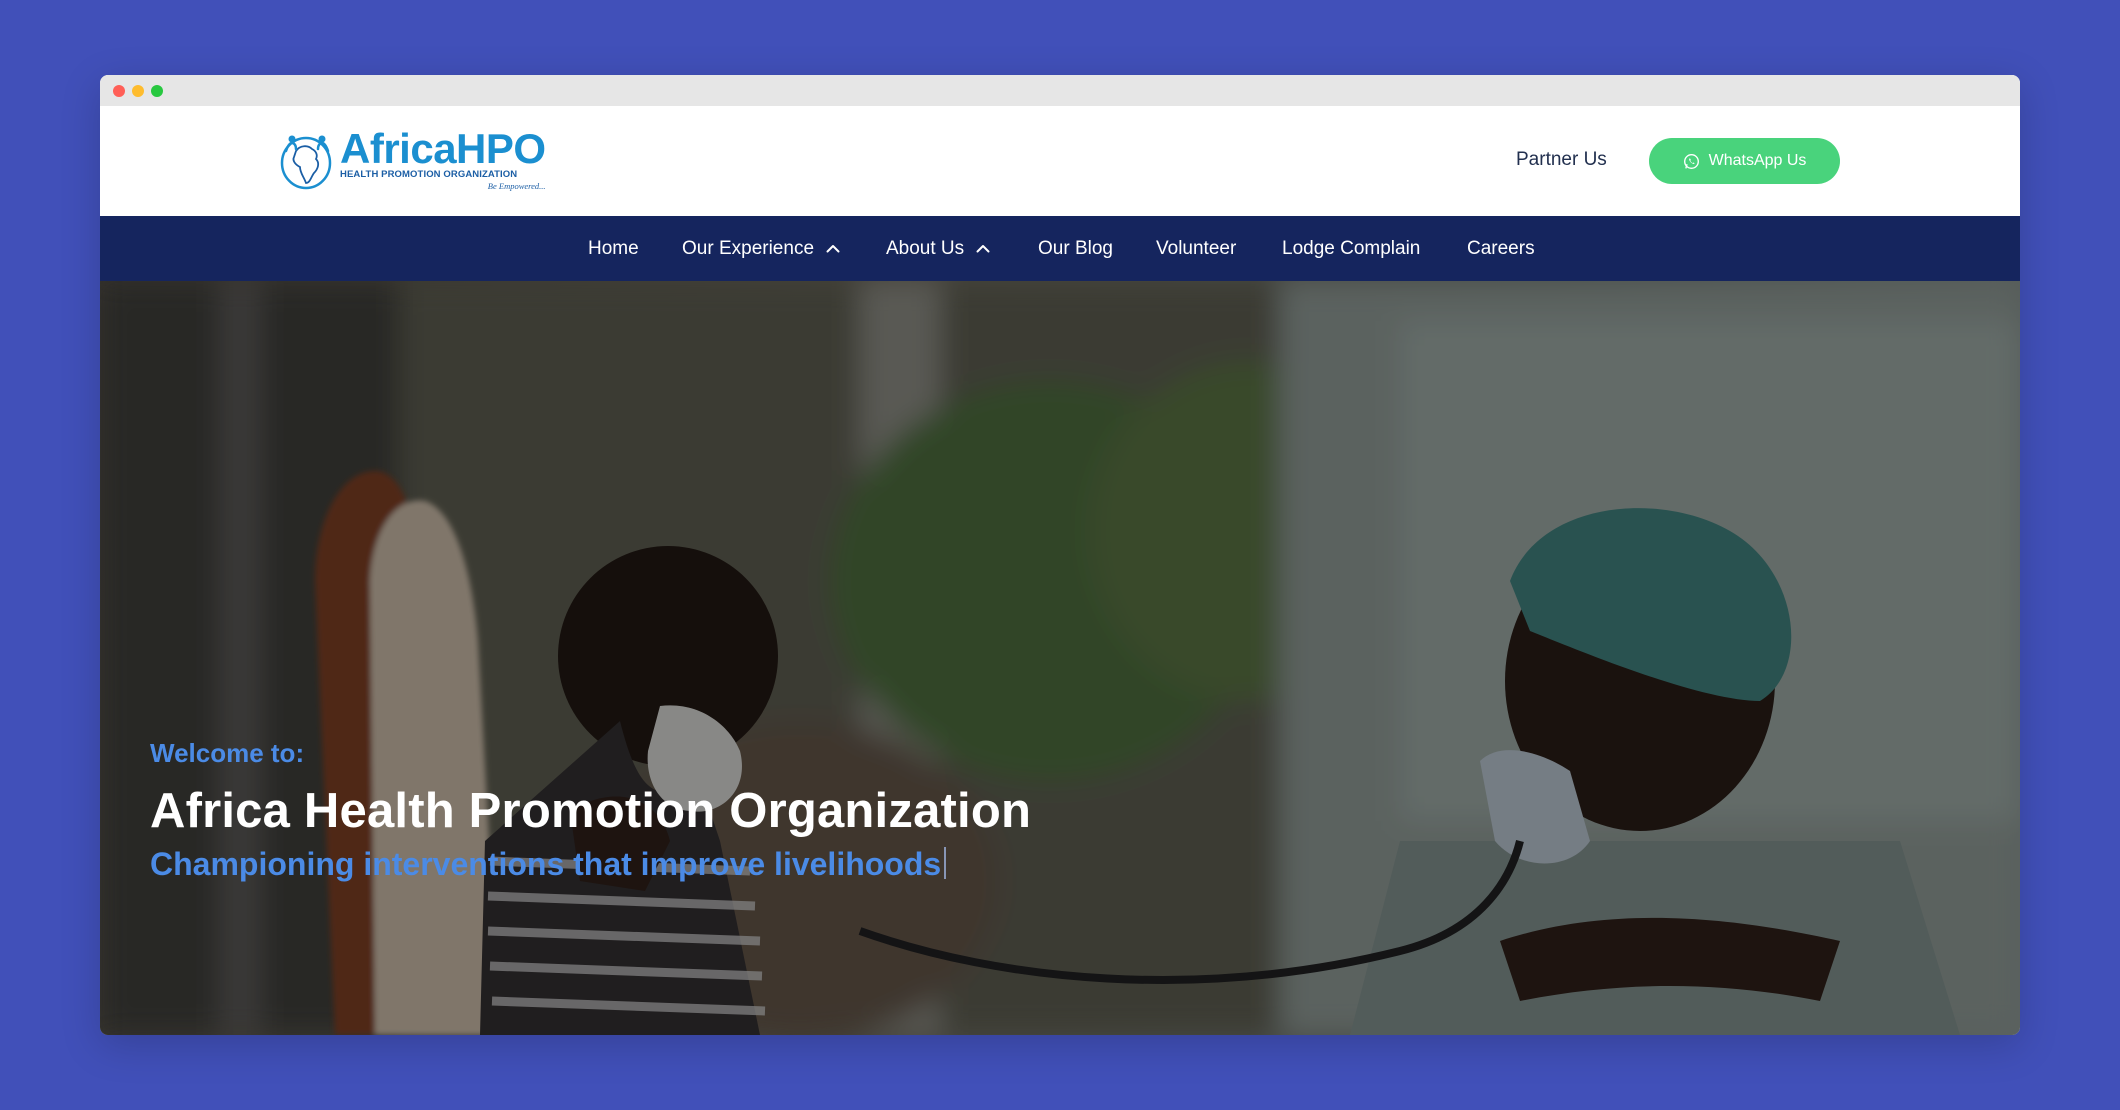  I want to click on nav-item-volunteer: Volunteer, so click(1196, 248).